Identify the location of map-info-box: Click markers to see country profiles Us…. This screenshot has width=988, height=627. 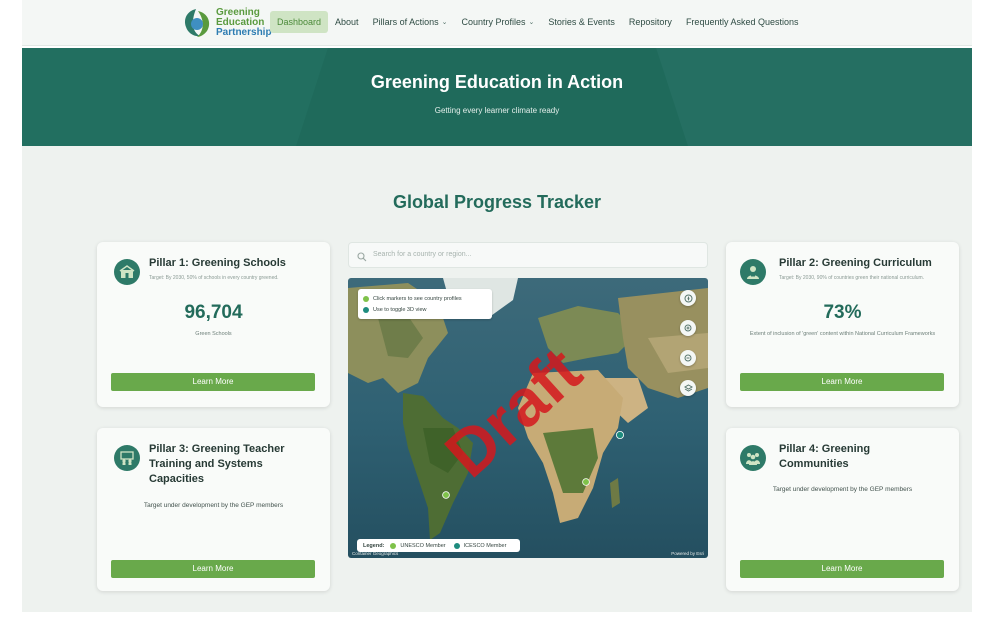
(425, 304).